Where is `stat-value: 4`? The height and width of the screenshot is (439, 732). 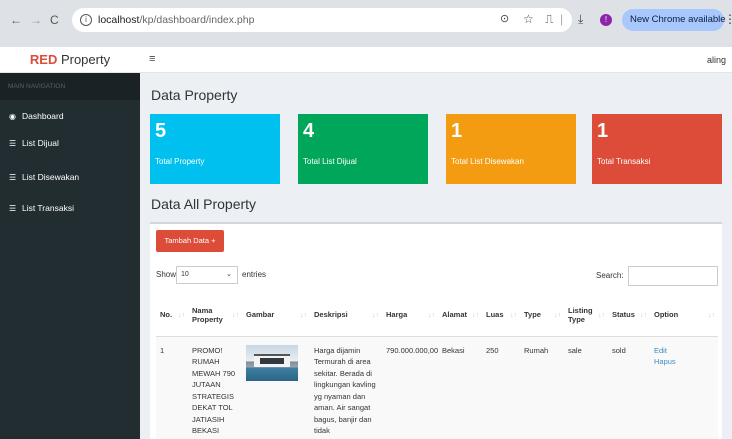
stat-value: 4 is located at coordinates (309, 131).